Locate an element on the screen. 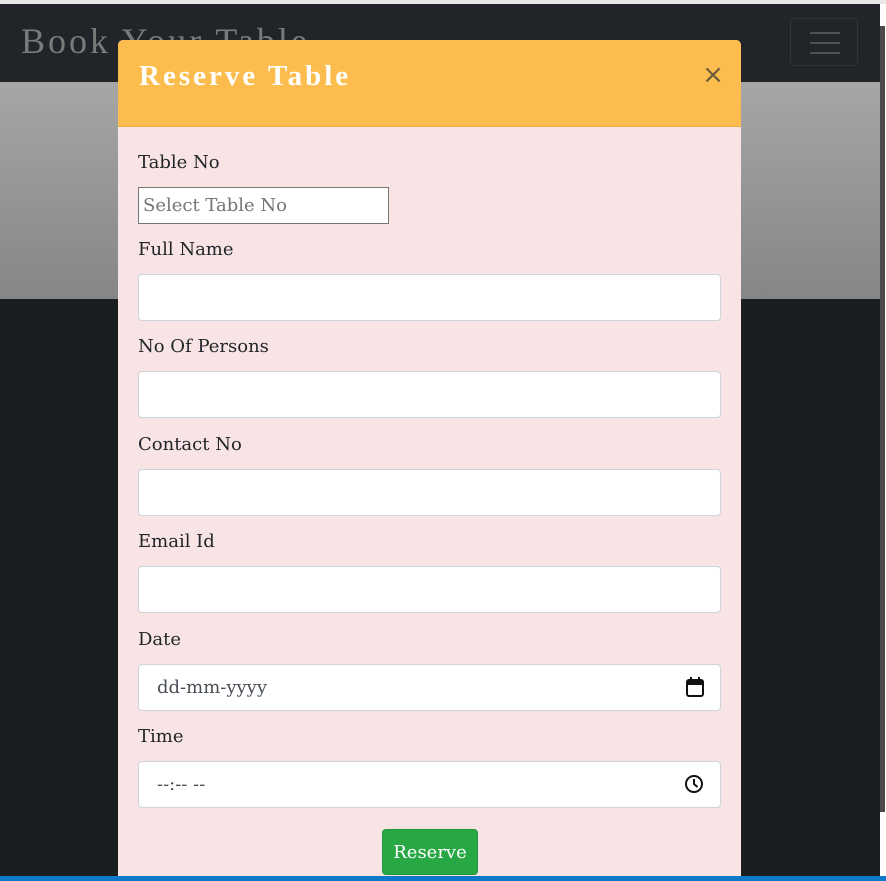 This screenshot has width=886, height=881. bottom-border is located at coordinates (443, 878).